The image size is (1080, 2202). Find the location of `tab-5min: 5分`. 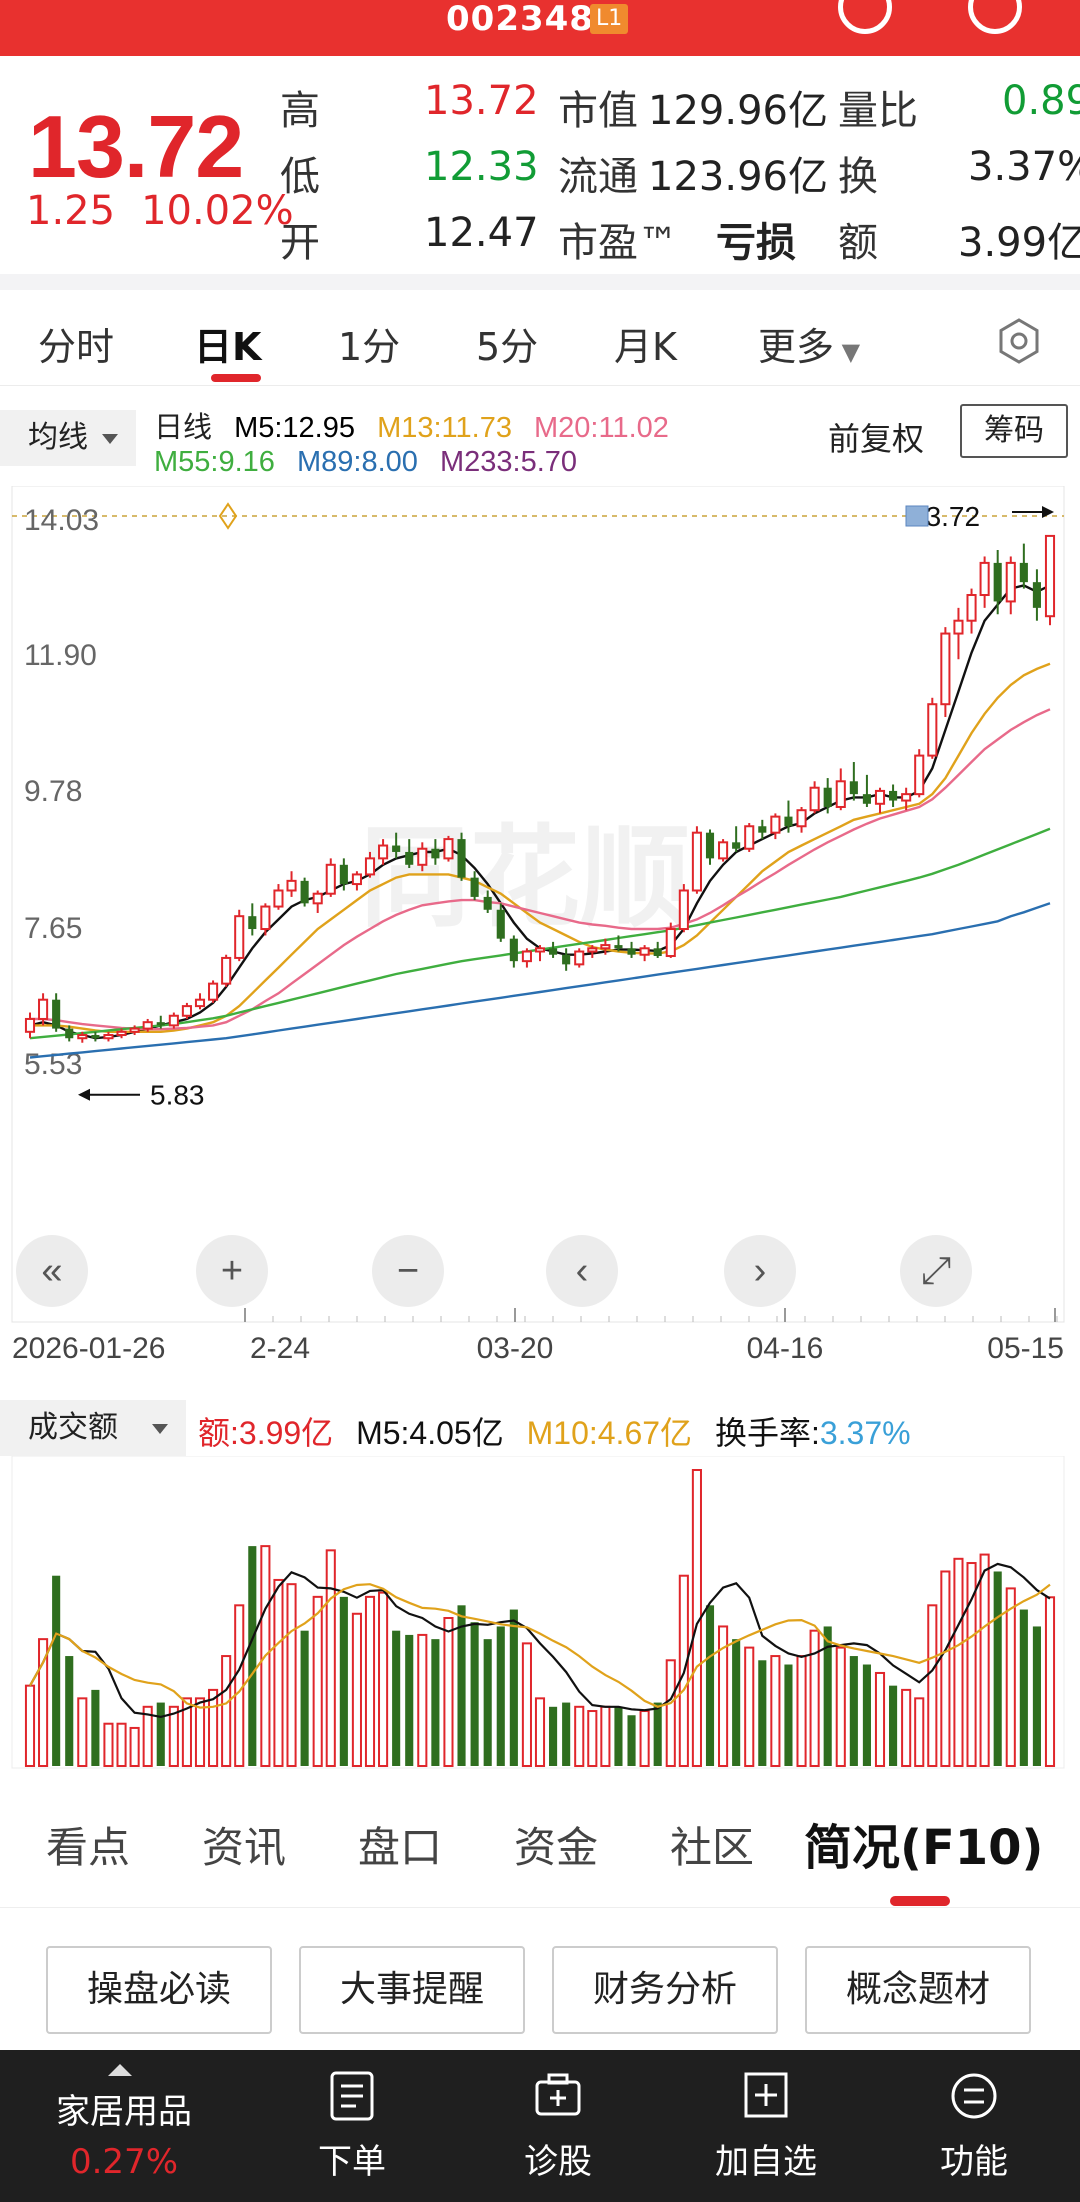

tab-5min: 5分 is located at coordinates (507, 343).